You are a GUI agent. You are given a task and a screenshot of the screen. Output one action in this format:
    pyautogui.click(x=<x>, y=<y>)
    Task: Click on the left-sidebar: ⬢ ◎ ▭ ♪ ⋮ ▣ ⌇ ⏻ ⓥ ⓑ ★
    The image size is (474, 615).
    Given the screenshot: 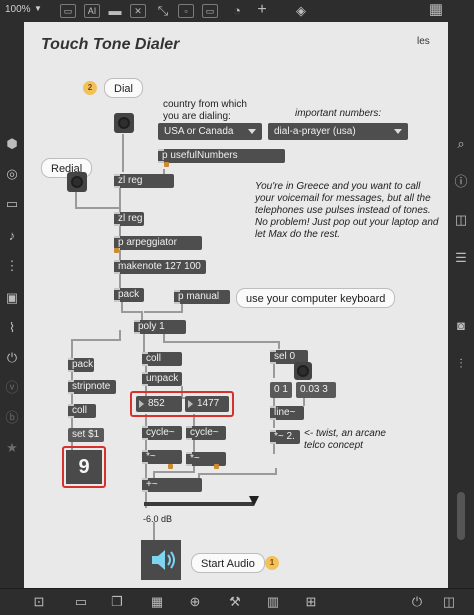 What is the action you would take?
    pyautogui.click(x=12, y=305)
    